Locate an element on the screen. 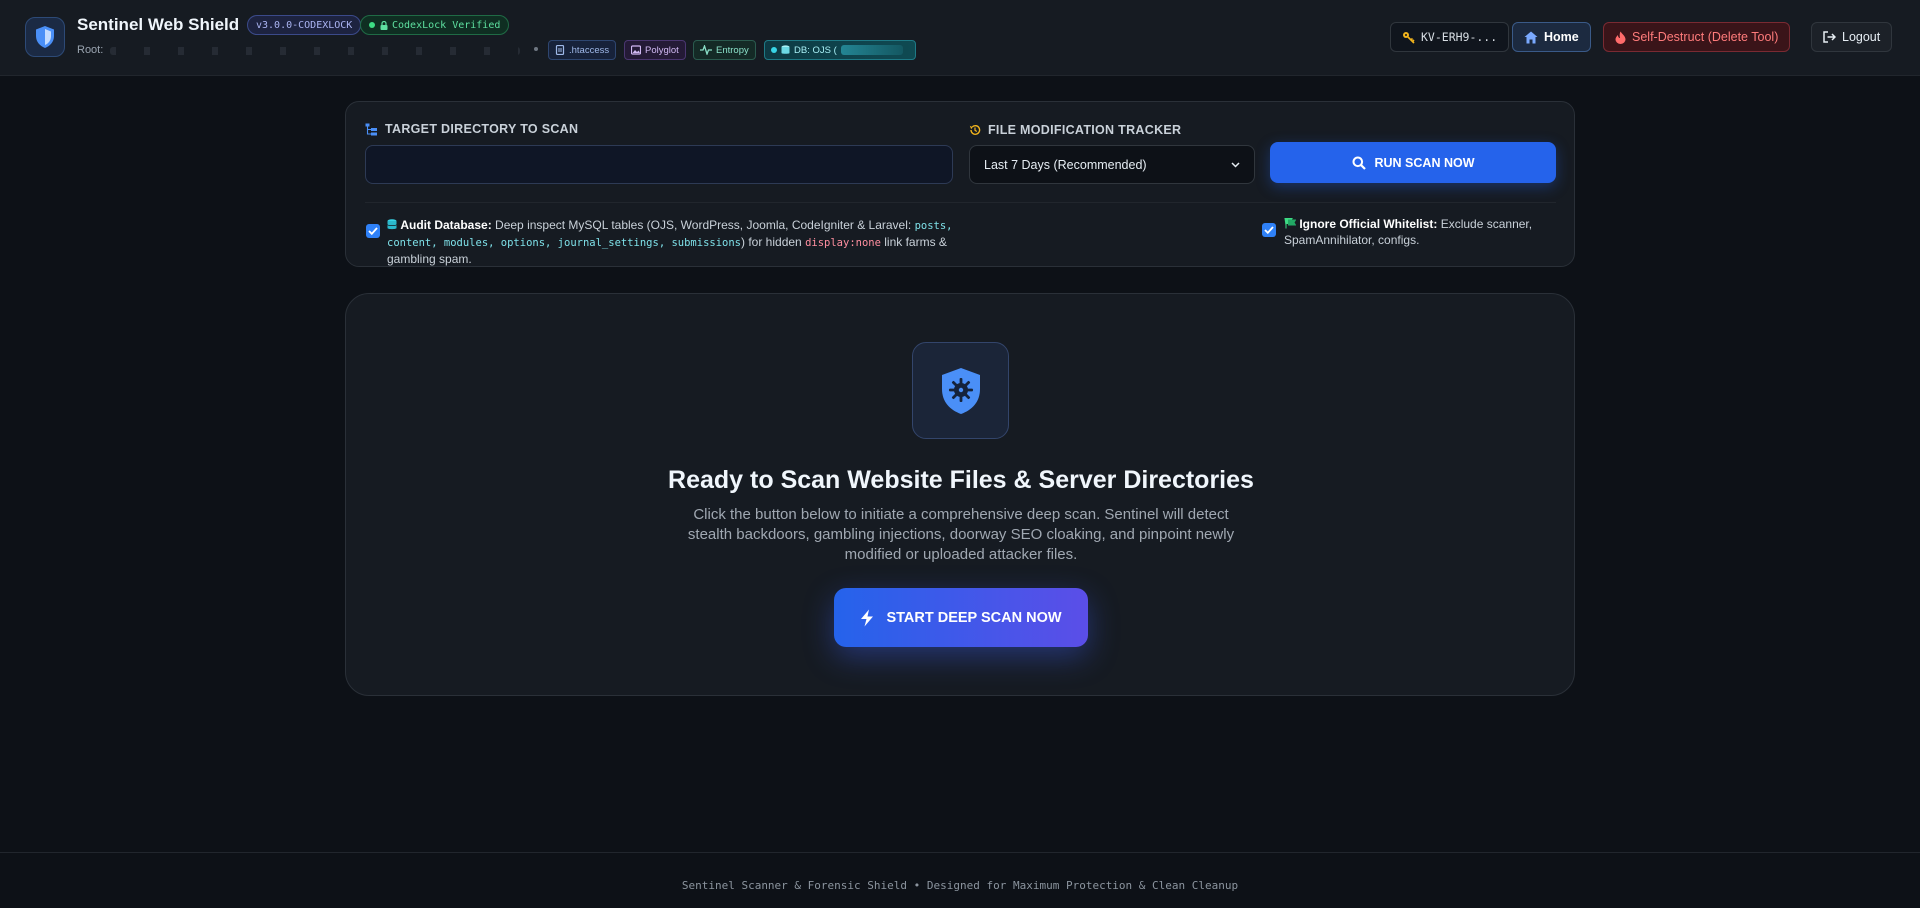  codexlock-verified-badge: CodexLock Verified is located at coordinates (435, 25).